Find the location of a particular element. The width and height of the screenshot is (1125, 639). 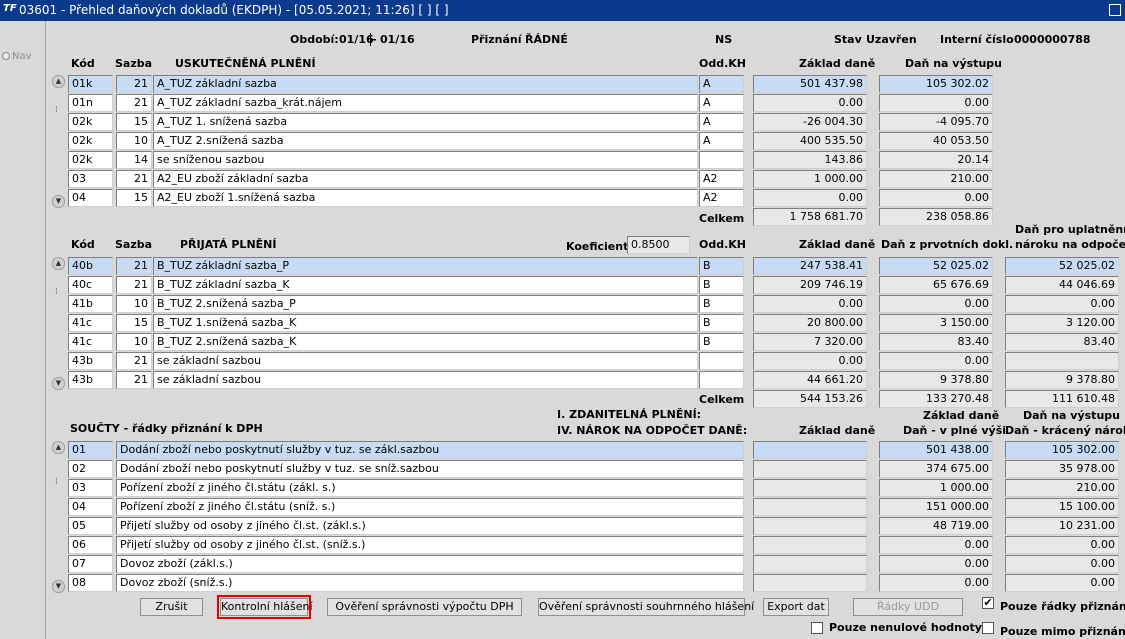

only-outside-checkbox is located at coordinates (988, 628).